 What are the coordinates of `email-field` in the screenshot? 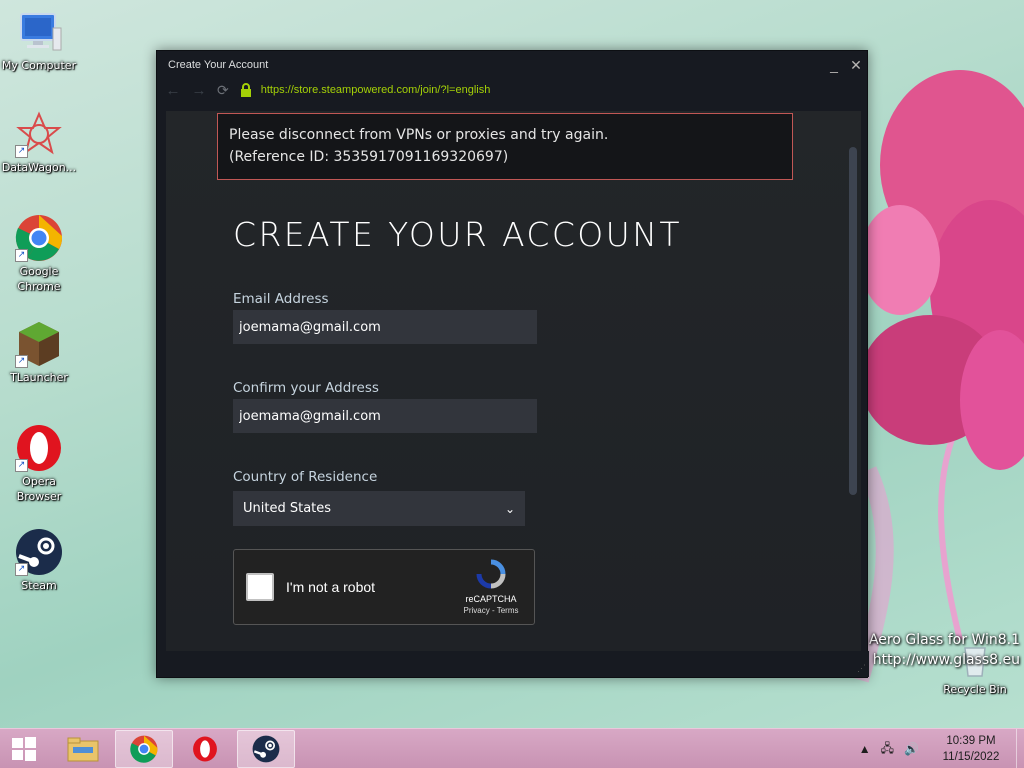 It's located at (385, 327).